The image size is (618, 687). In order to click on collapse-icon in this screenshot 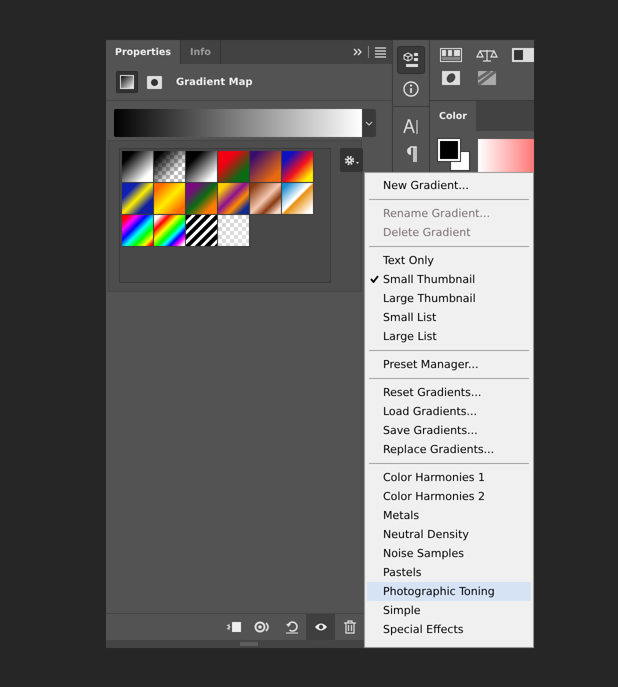, I will do `click(357, 52)`.